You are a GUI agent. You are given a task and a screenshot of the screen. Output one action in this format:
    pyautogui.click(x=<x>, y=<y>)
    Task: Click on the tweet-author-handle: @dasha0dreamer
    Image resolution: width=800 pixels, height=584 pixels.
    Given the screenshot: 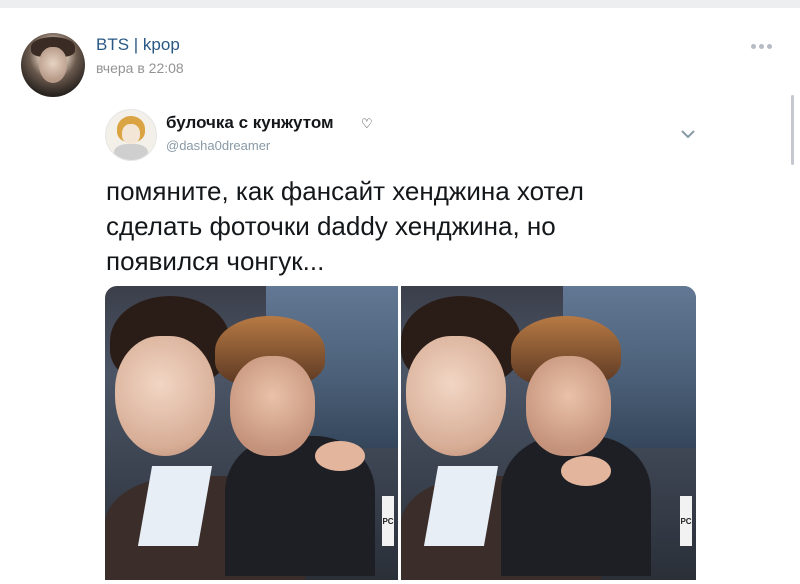 What is the action you would take?
    pyautogui.click(x=218, y=145)
    